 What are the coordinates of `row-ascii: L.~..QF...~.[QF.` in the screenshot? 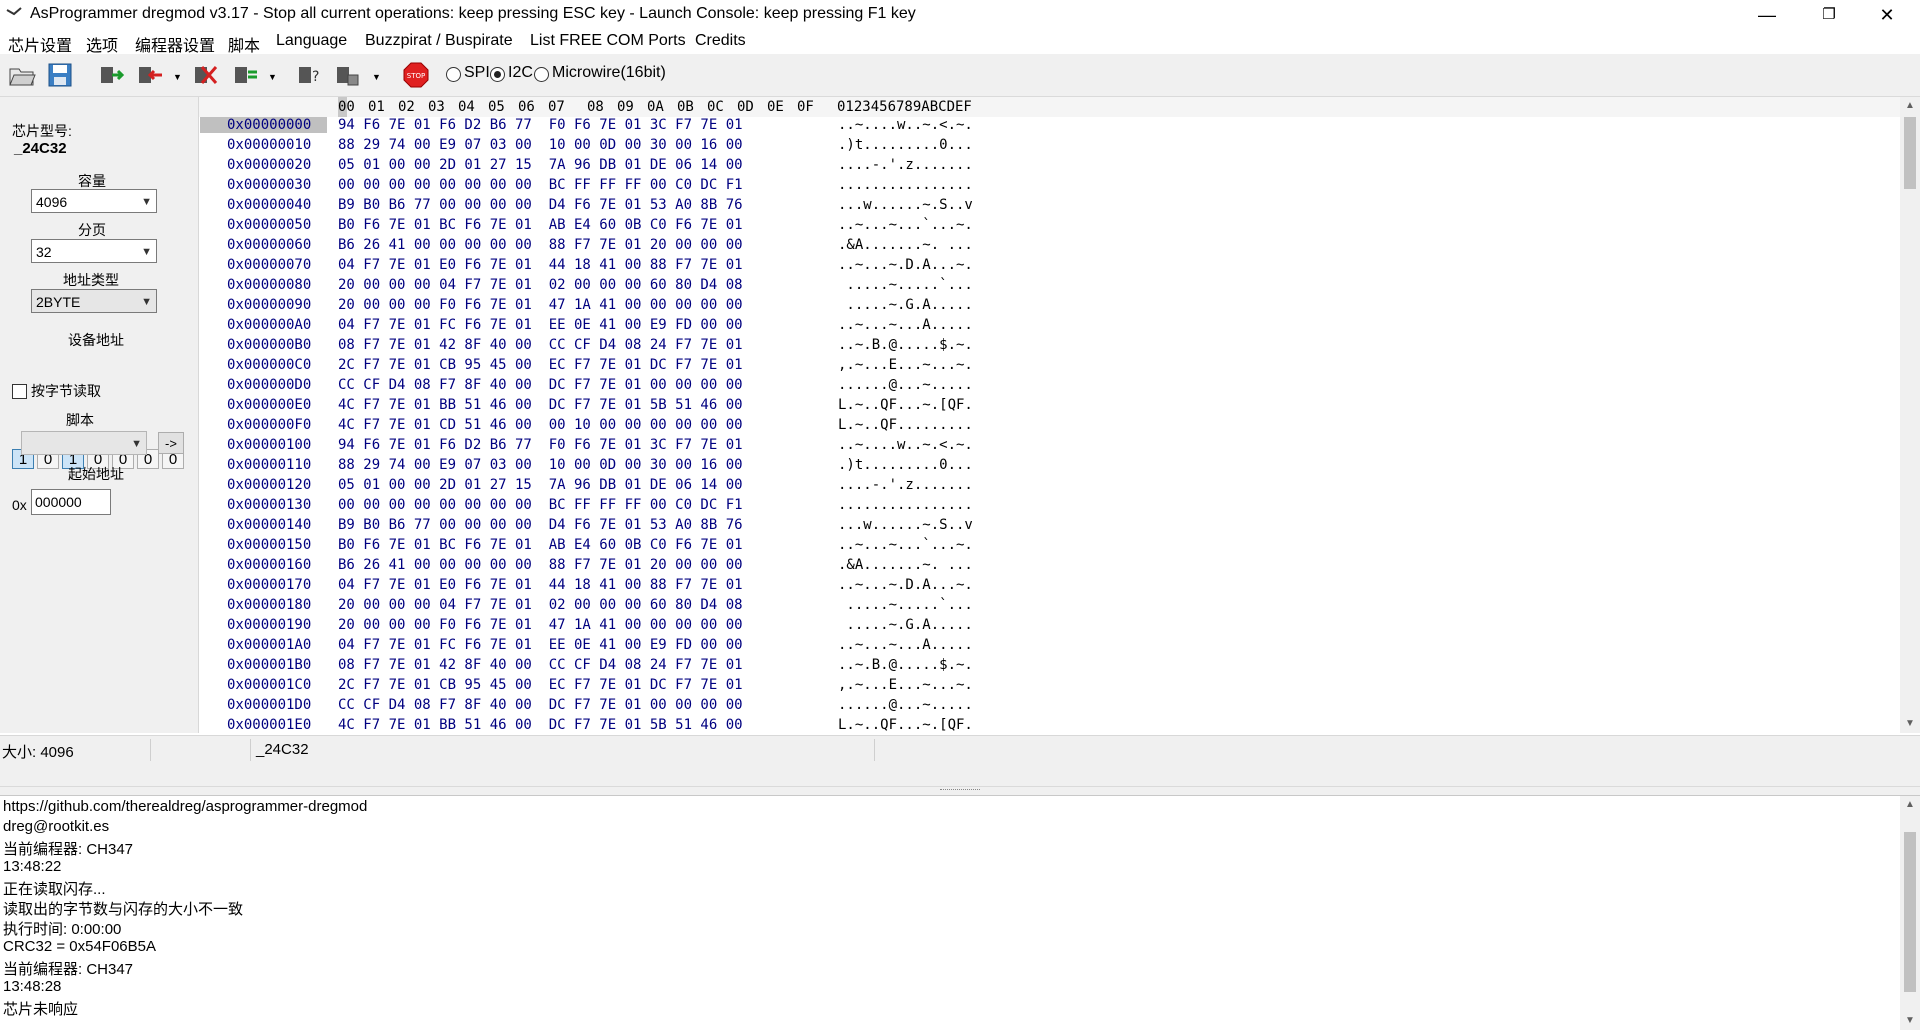 It's located at (905, 725).